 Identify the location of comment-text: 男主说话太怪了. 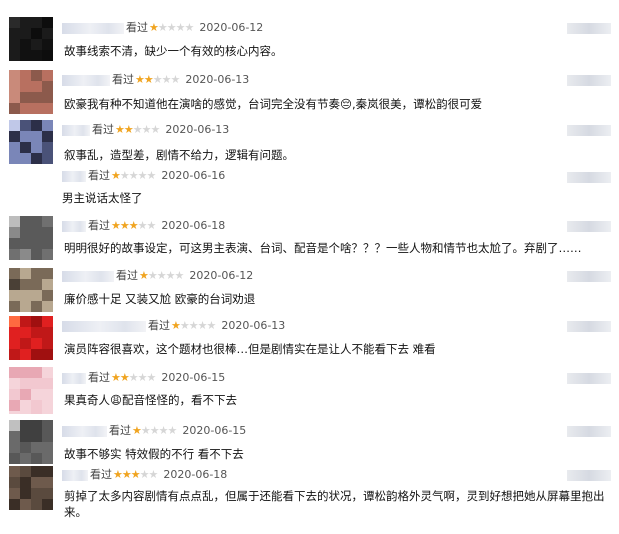
(102, 198).